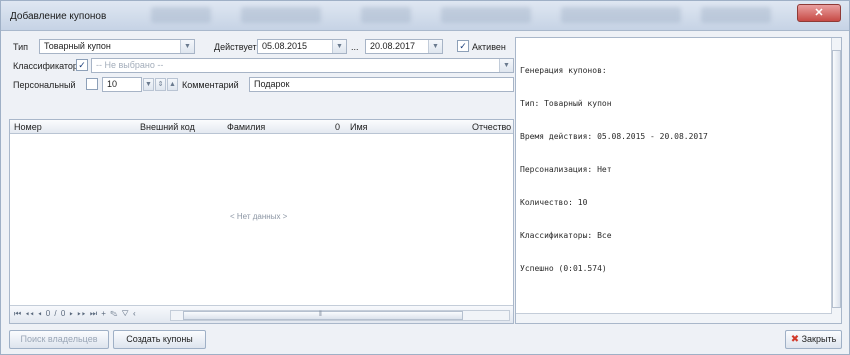  What do you see at coordinates (359, 127) in the screenshot?
I see `column-header-first-name: Имя` at bounding box center [359, 127].